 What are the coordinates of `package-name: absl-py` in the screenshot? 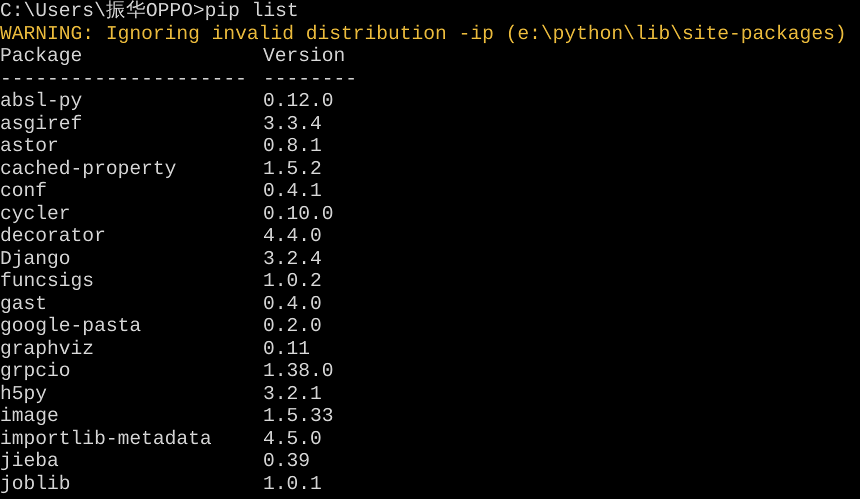 It's located at (41, 101).